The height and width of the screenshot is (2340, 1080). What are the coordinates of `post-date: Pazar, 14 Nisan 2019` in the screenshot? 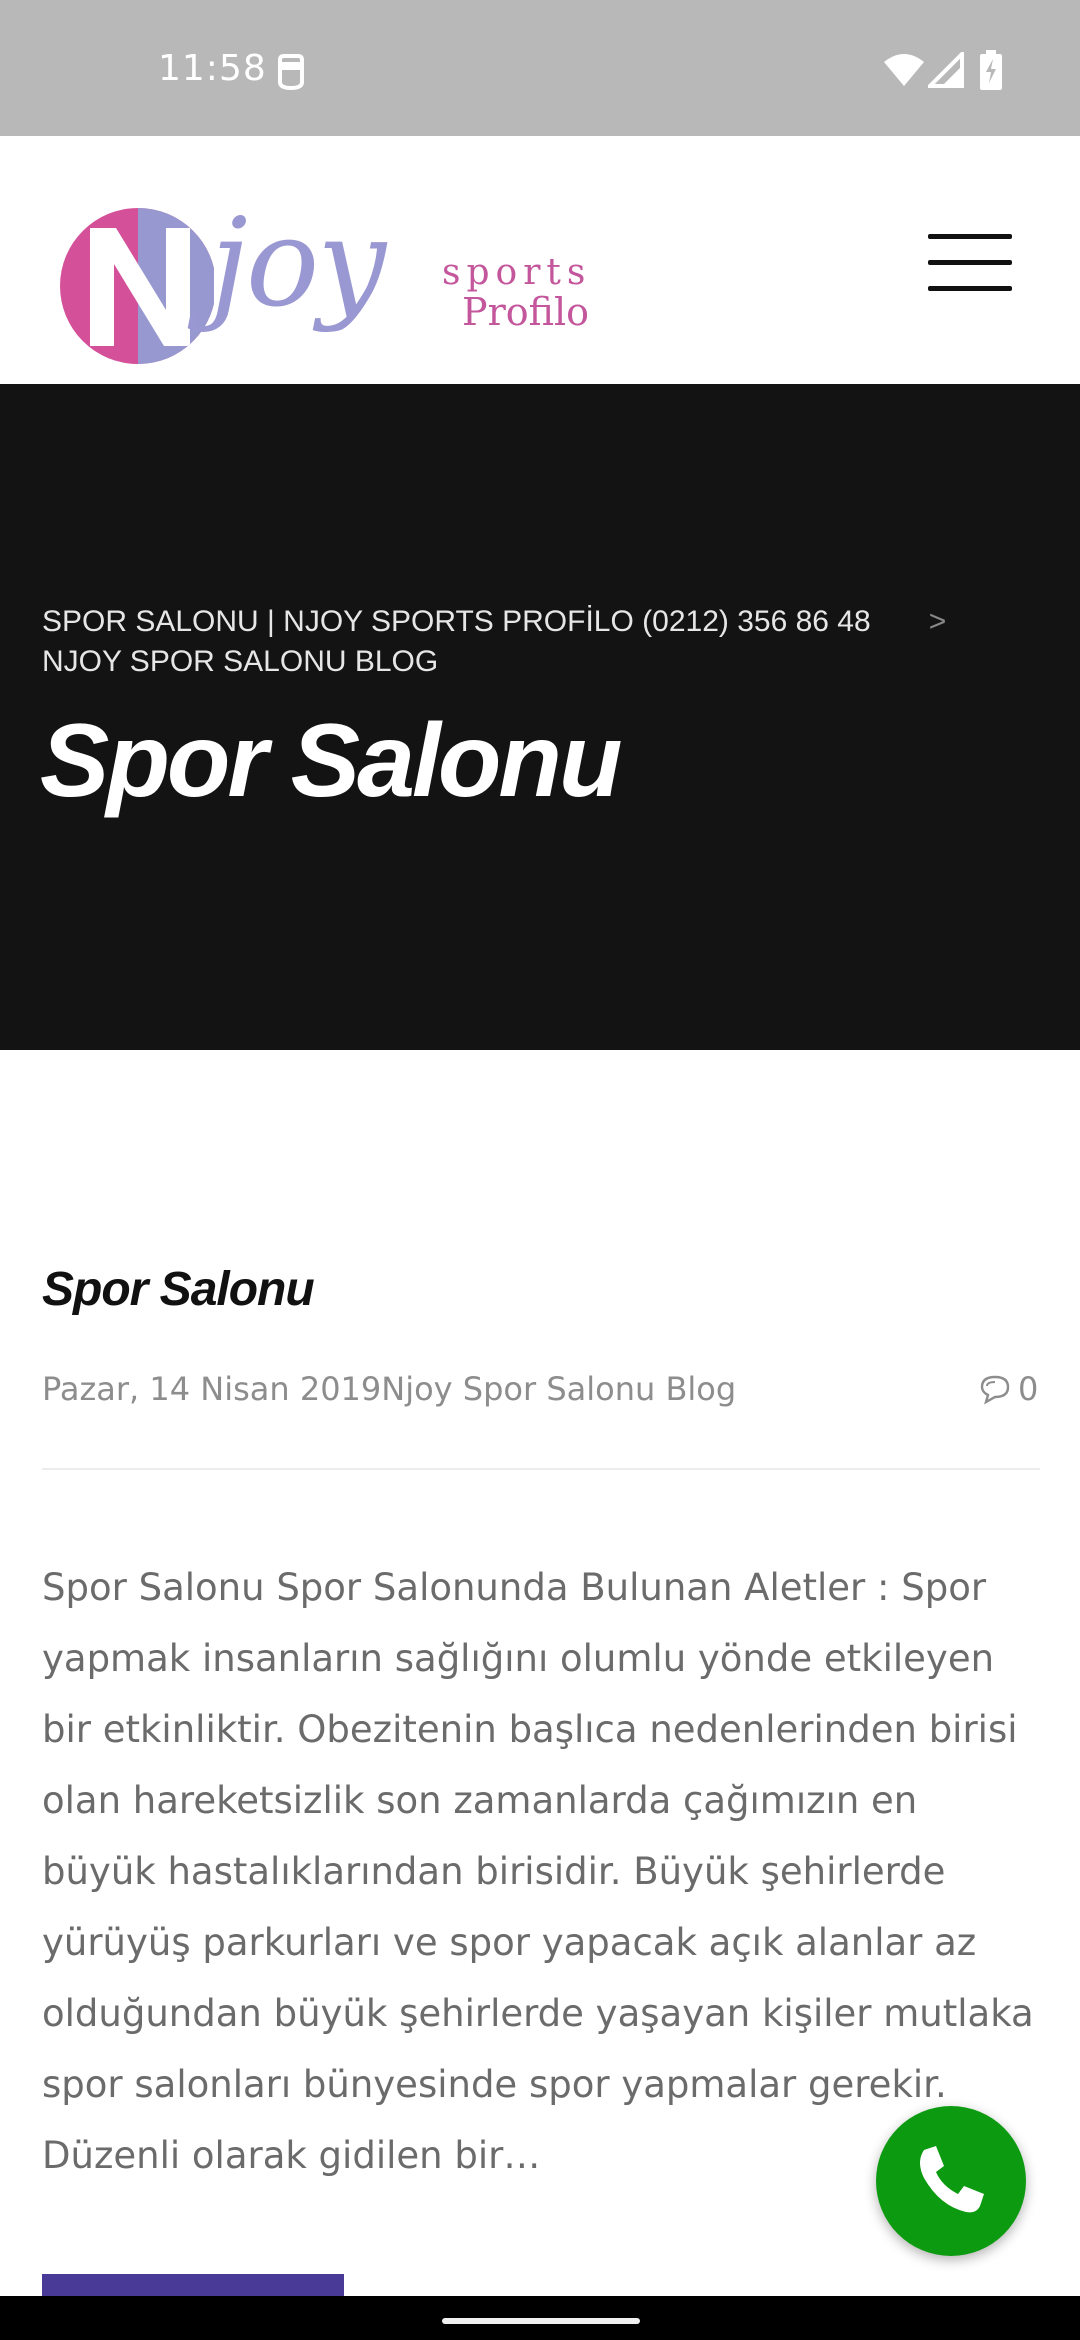 It's located at (212, 1389).